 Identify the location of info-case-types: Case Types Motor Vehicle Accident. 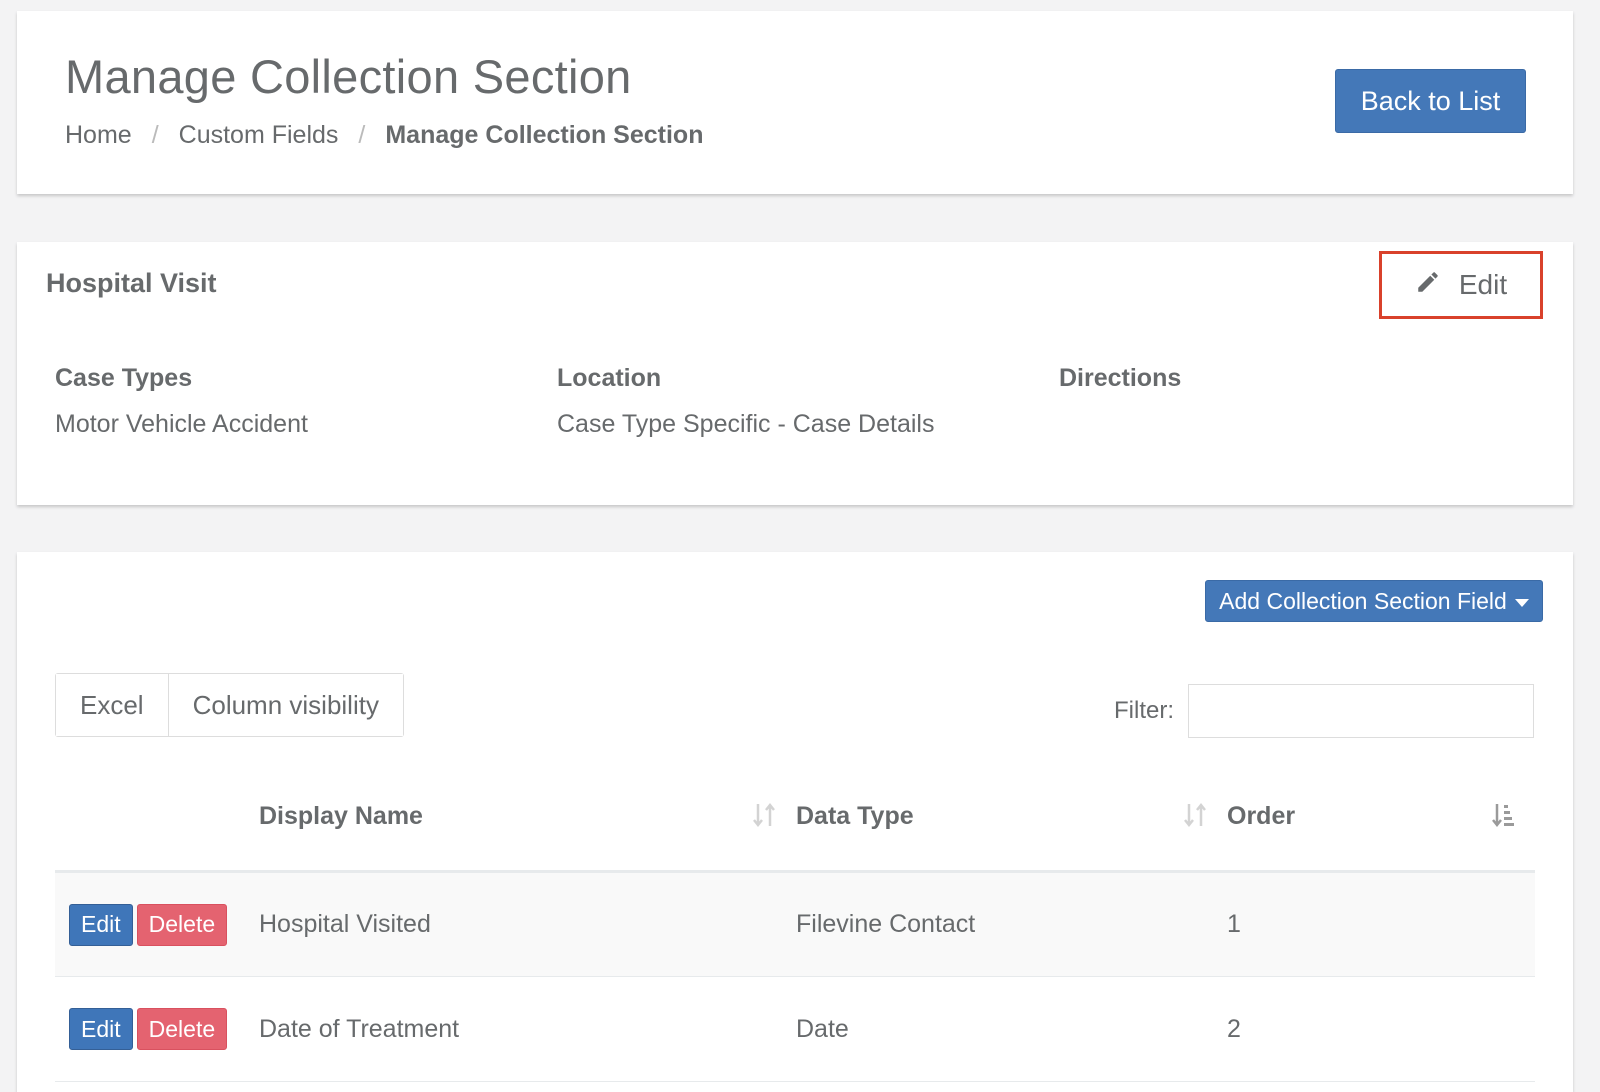
(181, 401).